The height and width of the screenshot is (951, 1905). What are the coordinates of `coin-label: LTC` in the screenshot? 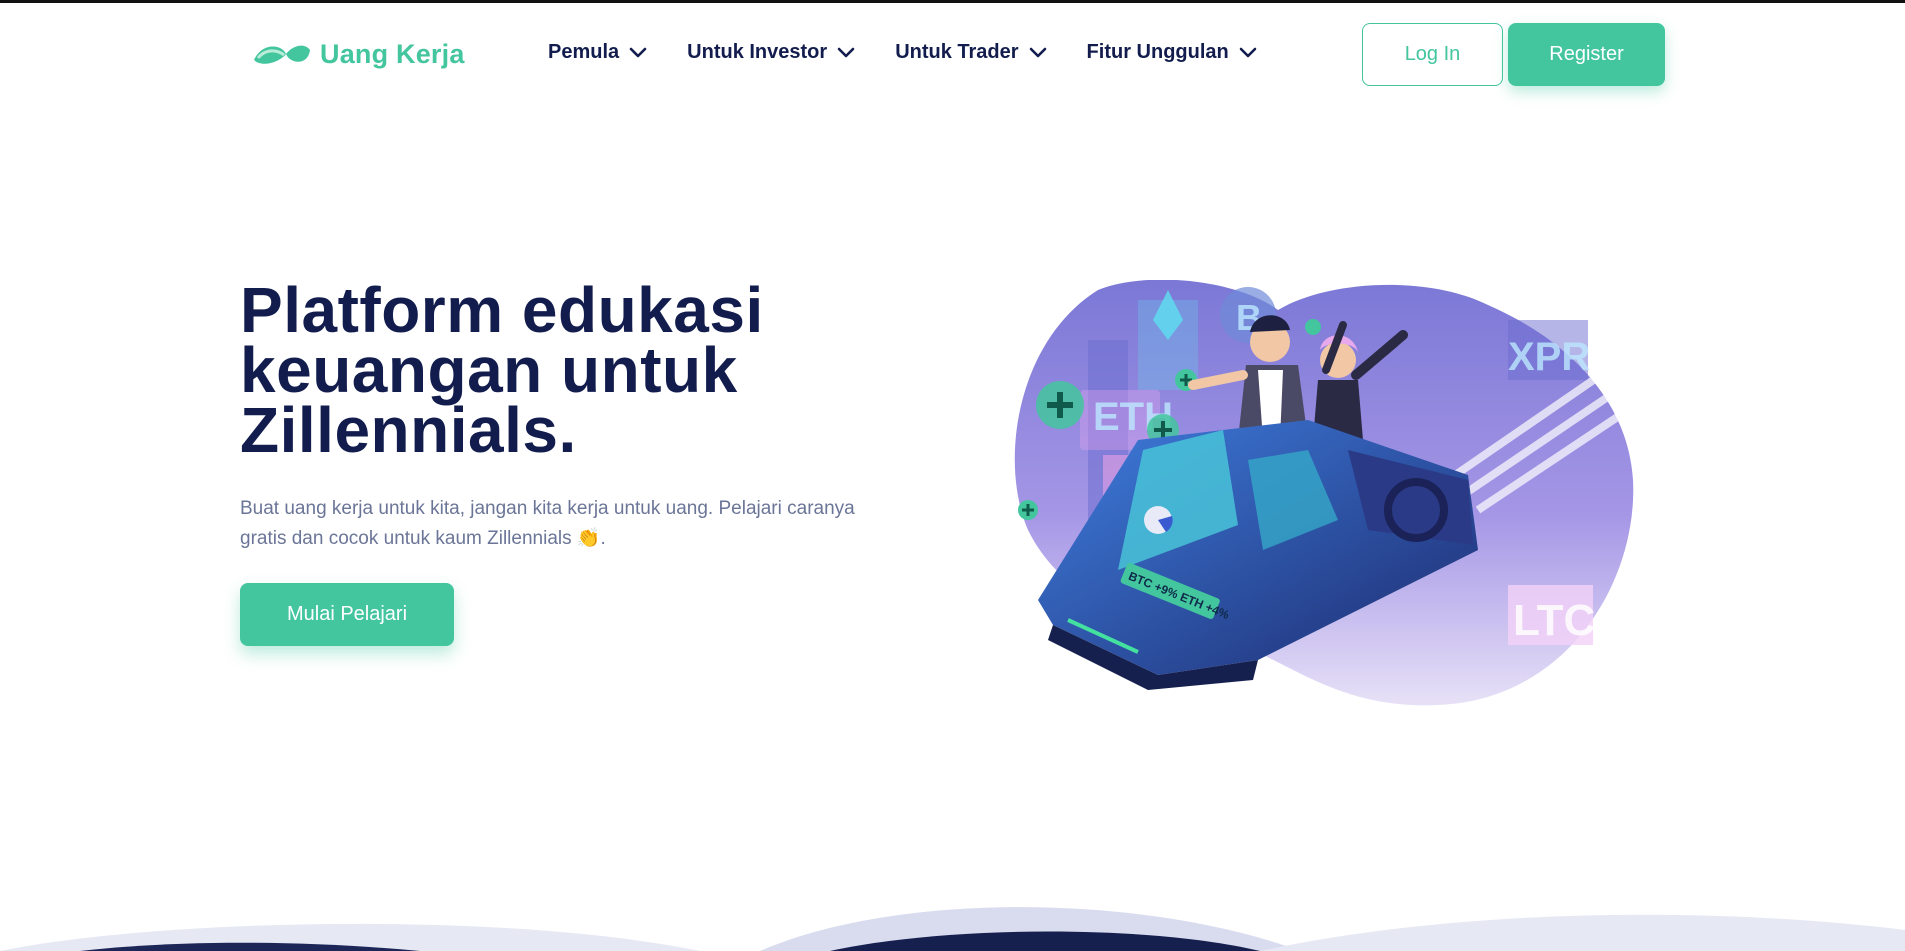 It's located at (1554, 620).